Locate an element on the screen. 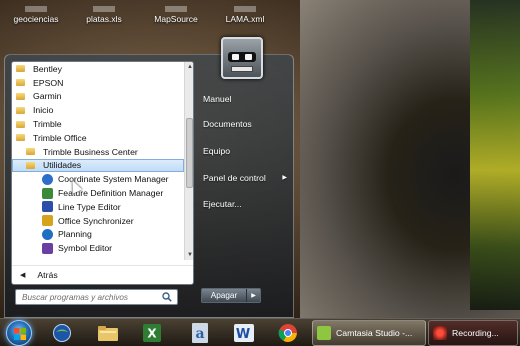 The image size is (520, 346). desktop-icon-platas: platas.xls is located at coordinates (104, 12).